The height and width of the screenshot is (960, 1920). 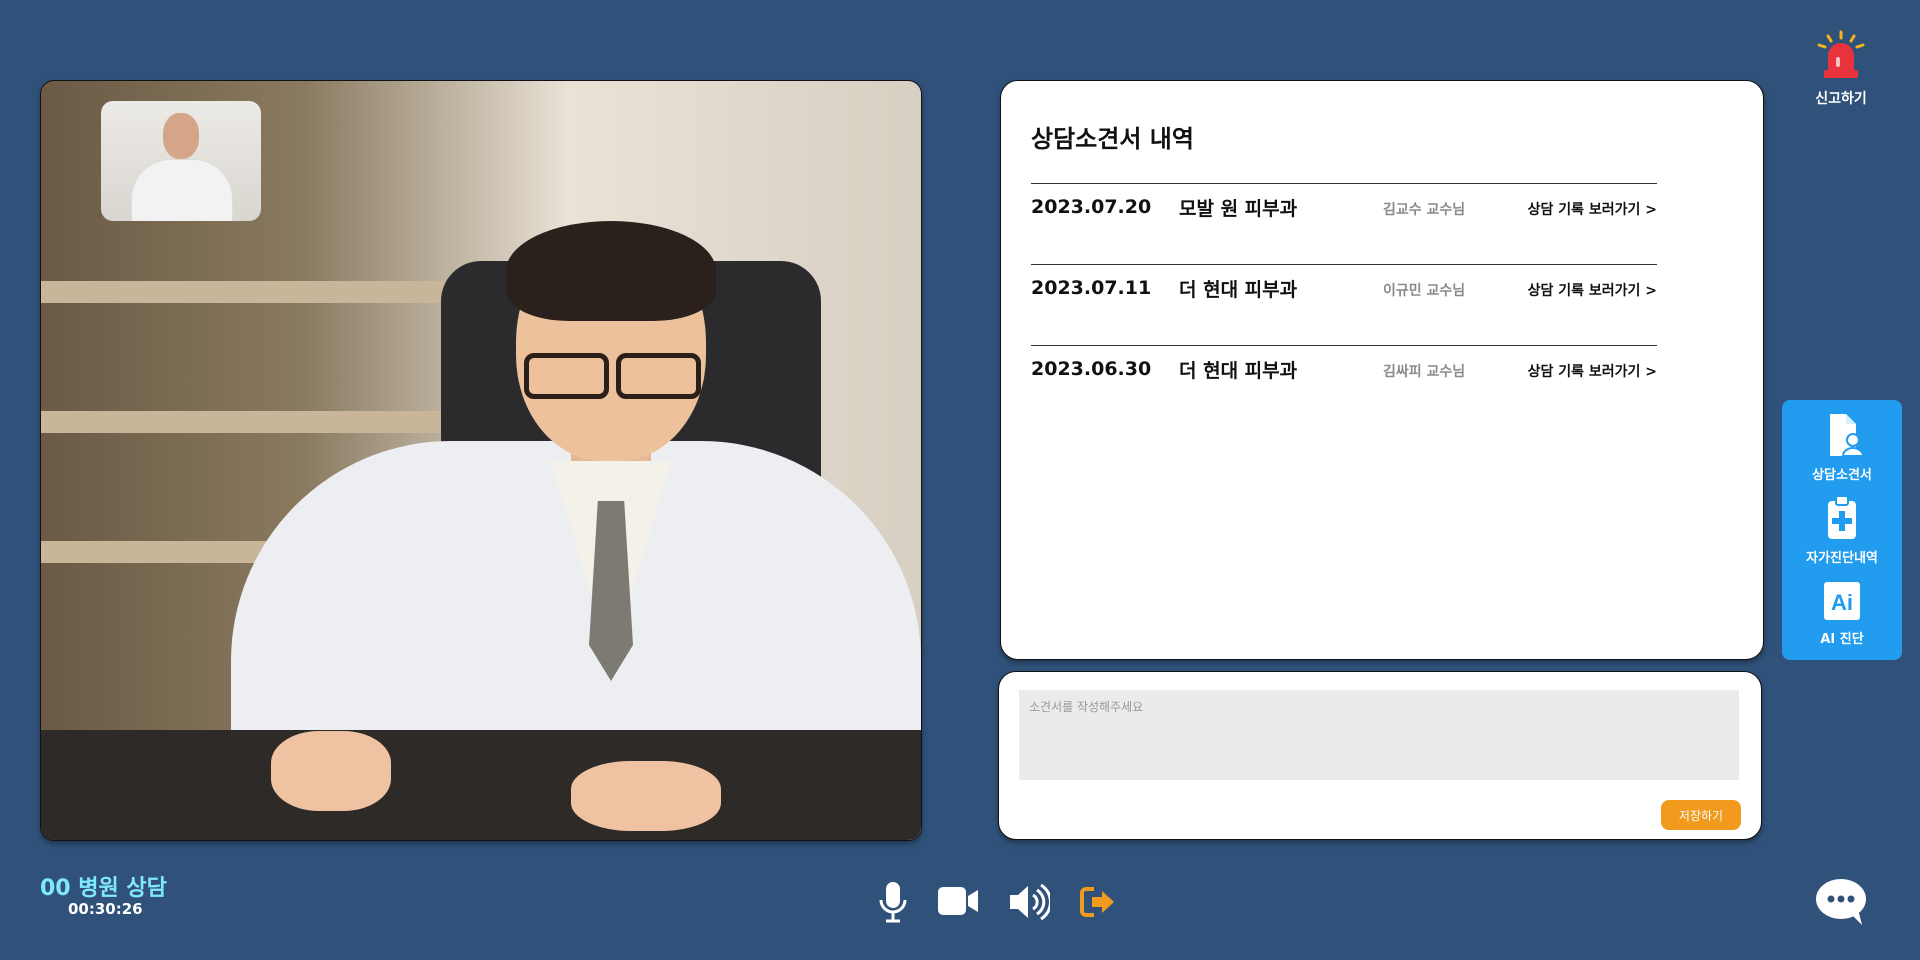 What do you see at coordinates (1701, 815) in the screenshot?
I see `save-button: 저장하기` at bounding box center [1701, 815].